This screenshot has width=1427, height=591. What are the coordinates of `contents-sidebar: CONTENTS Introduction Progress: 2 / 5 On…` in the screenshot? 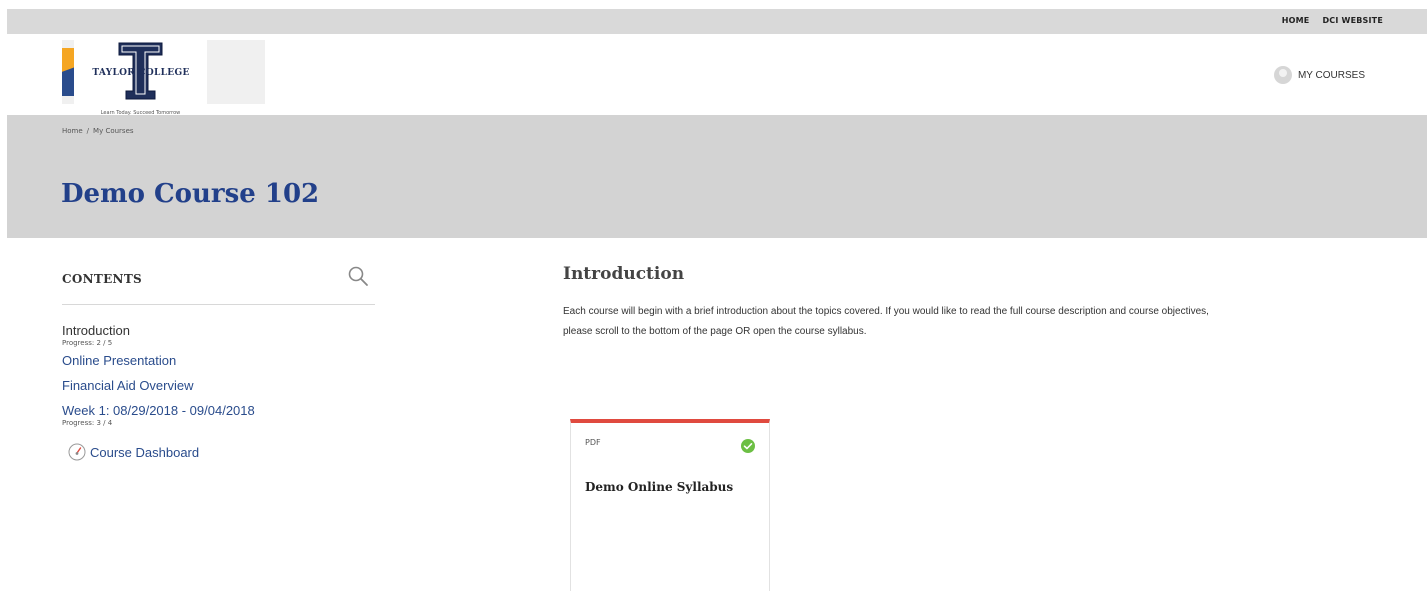 It's located at (218, 362).